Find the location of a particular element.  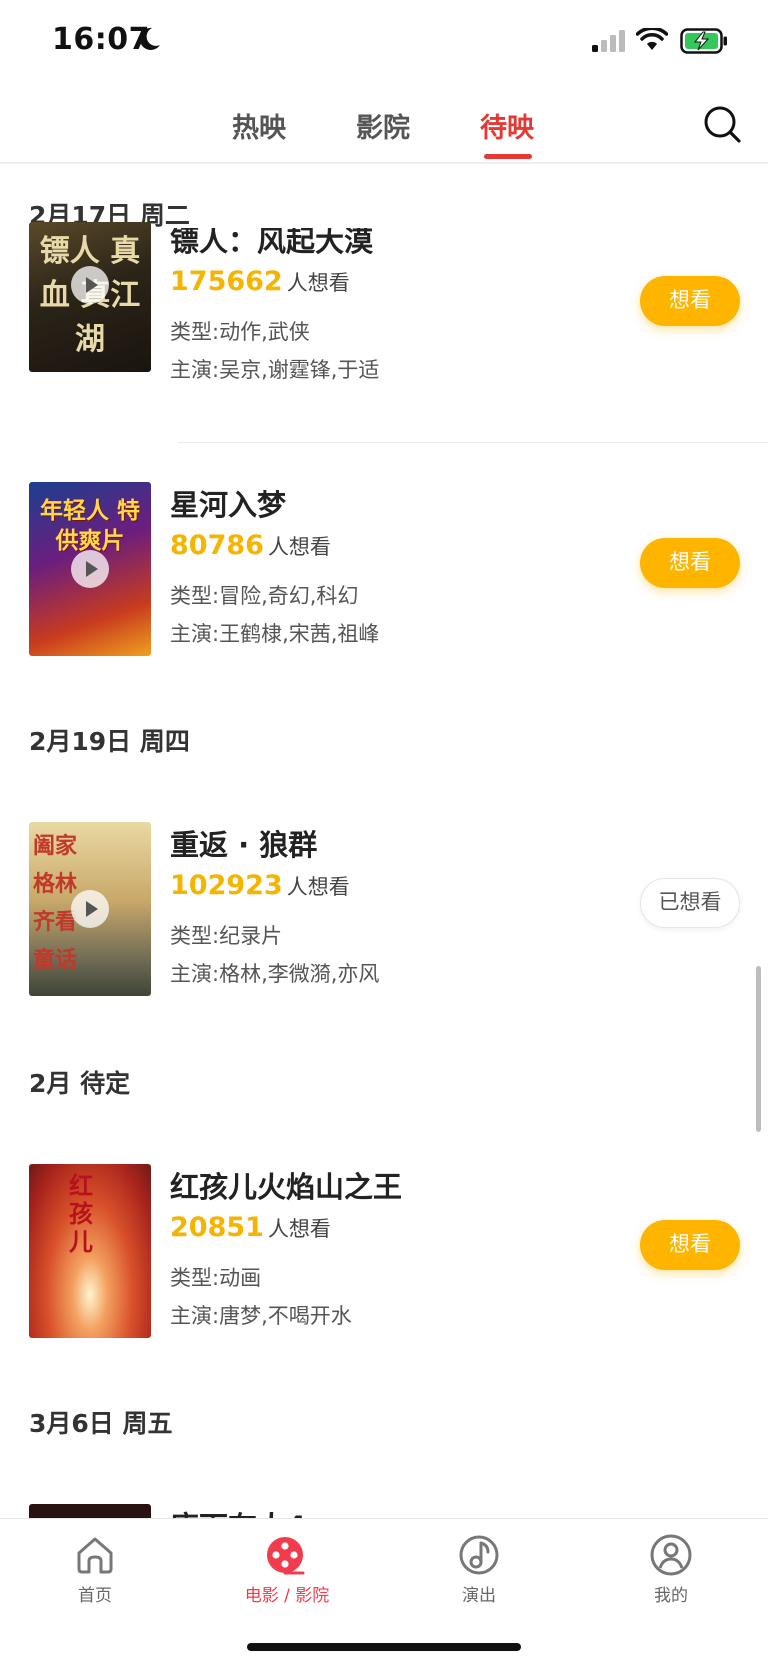

tab-coming-soon: 待映 is located at coordinates (507, 125).